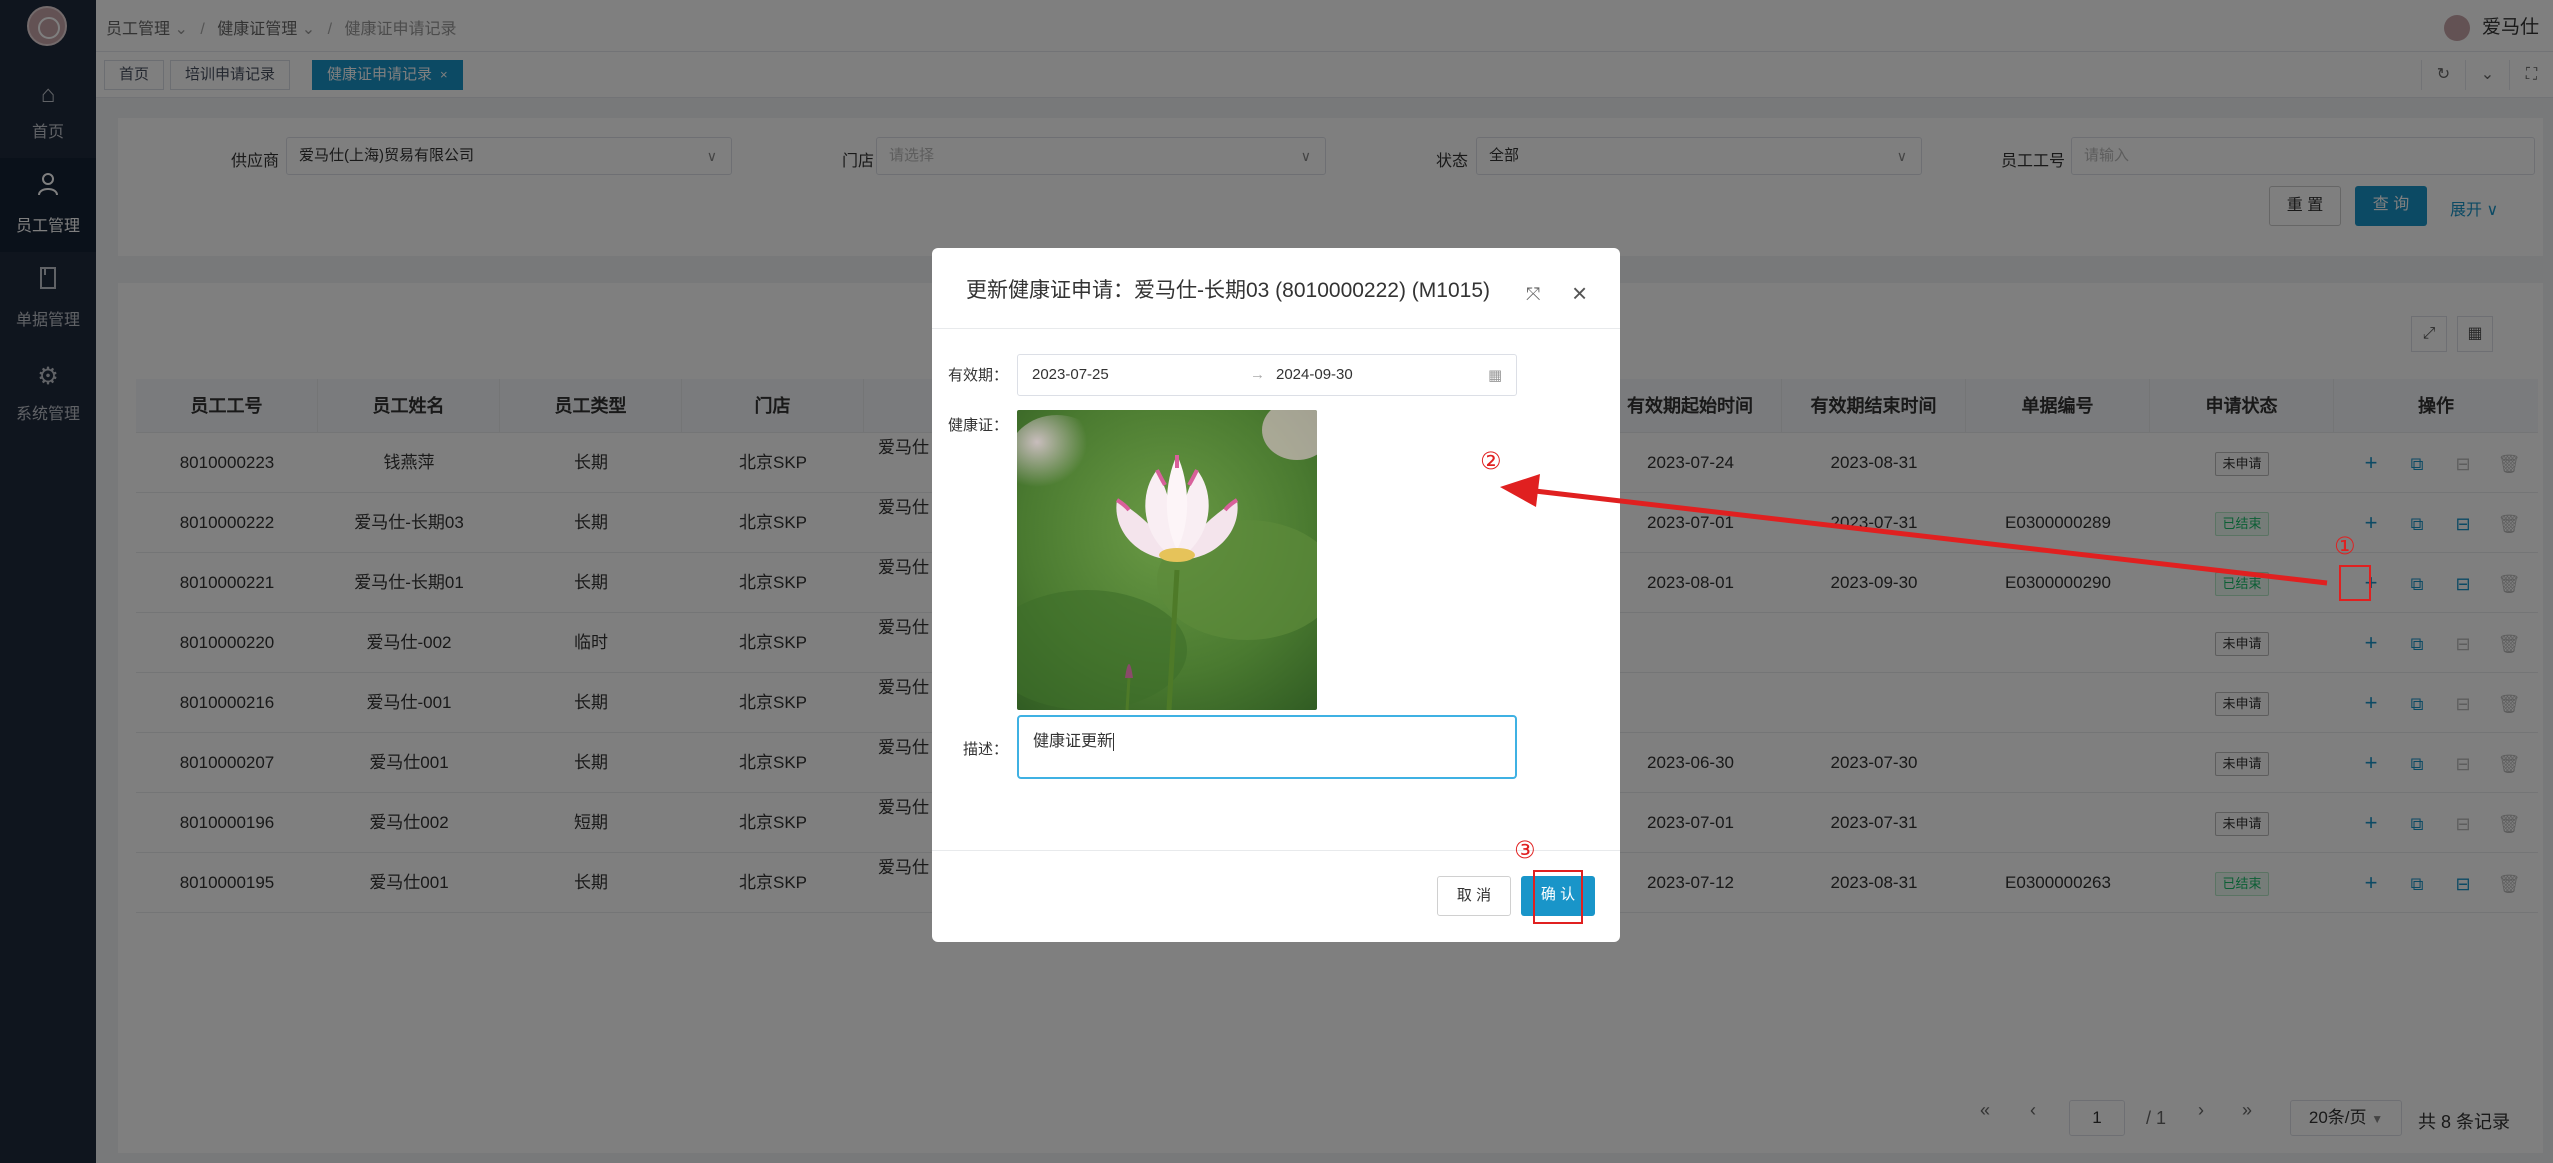  What do you see at coordinates (1914, 530) in the screenshot?
I see `annotation-arrow` at bounding box center [1914, 530].